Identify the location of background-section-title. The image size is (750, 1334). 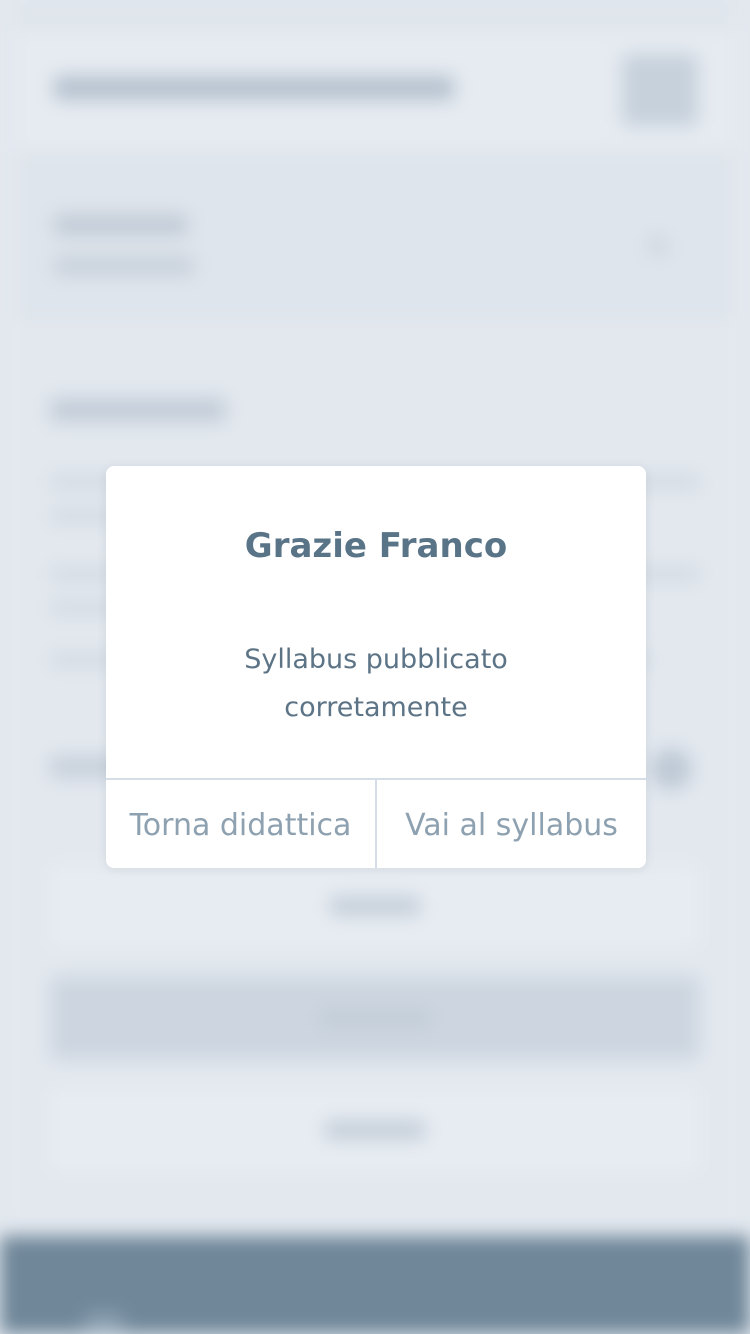
(138, 410).